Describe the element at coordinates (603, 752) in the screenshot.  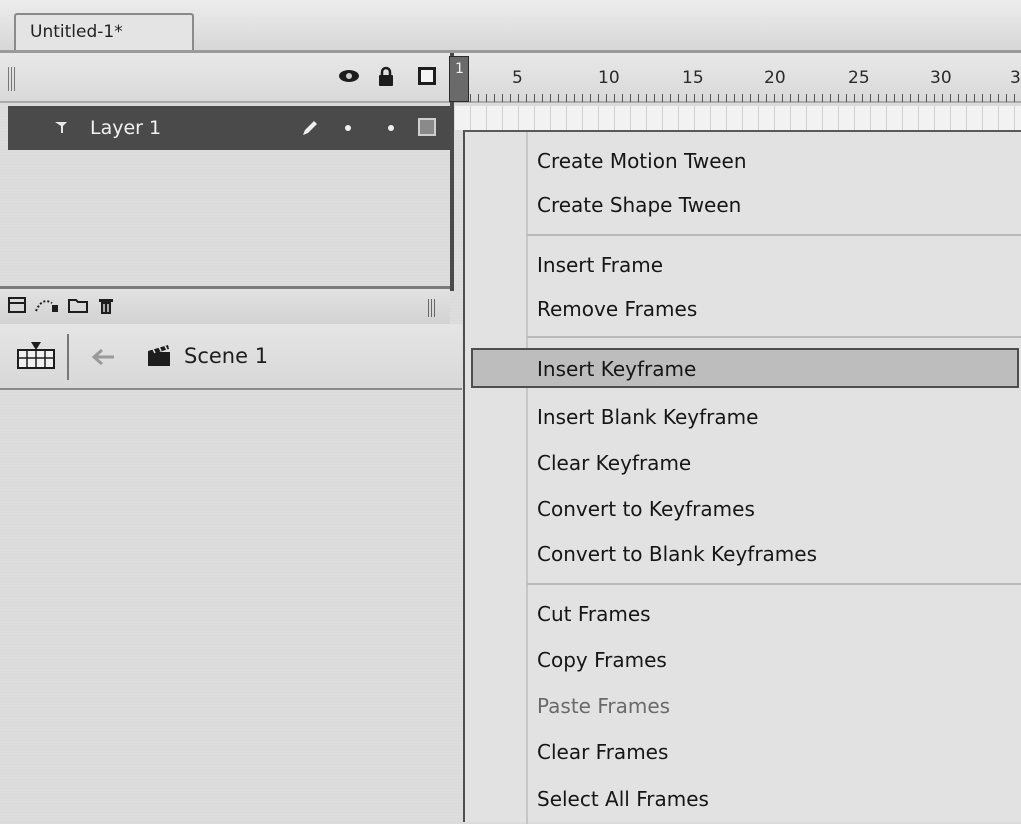
I see `menu-item-label: Clear Frames` at that location.